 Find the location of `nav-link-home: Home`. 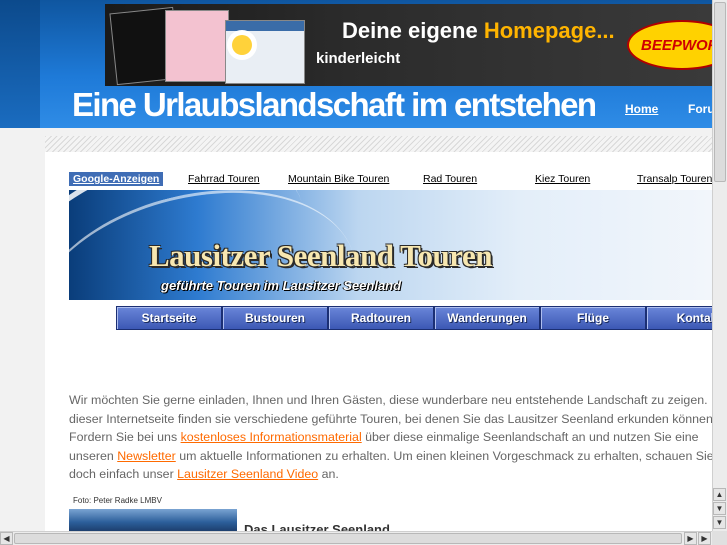

nav-link-home: Home is located at coordinates (641, 109).